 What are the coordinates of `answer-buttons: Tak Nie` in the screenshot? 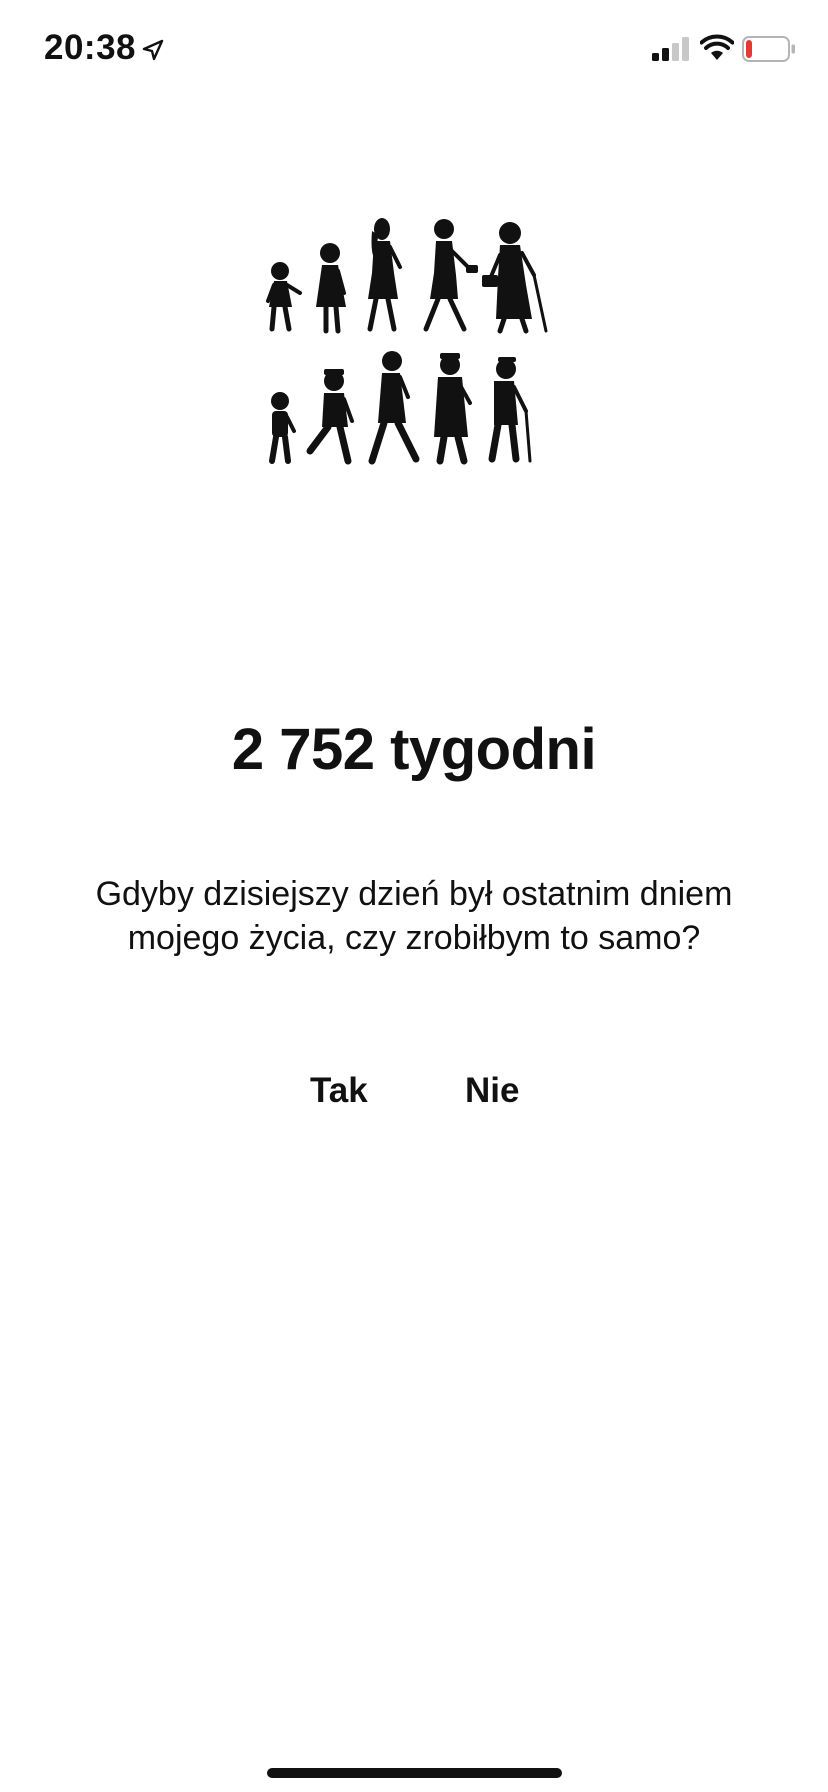 It's located at (414, 1091).